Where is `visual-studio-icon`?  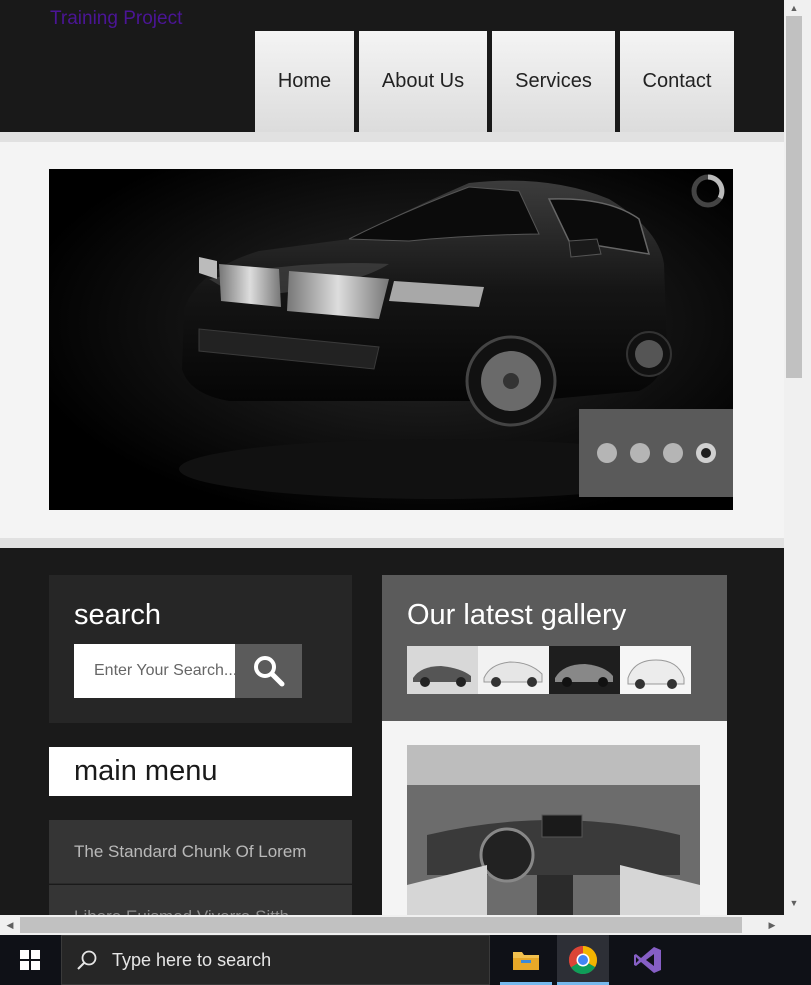
visual-studio-icon is located at coordinates (647, 960).